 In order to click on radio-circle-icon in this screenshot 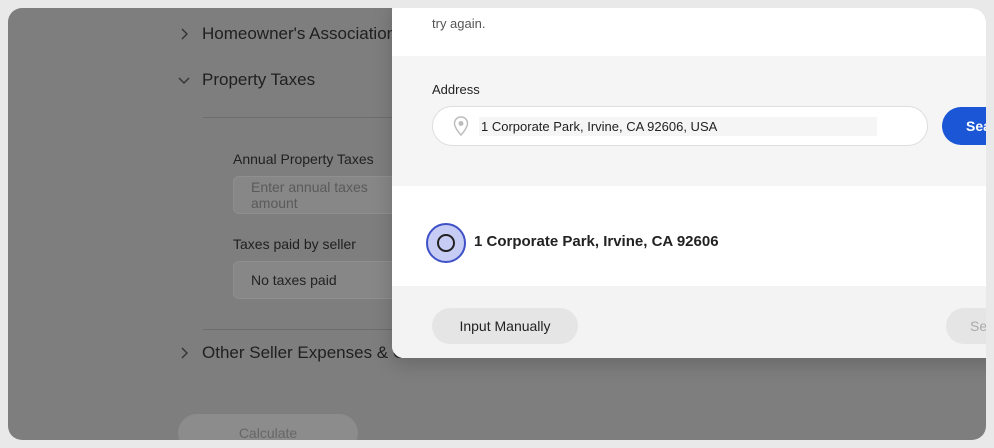, I will do `click(446, 243)`.